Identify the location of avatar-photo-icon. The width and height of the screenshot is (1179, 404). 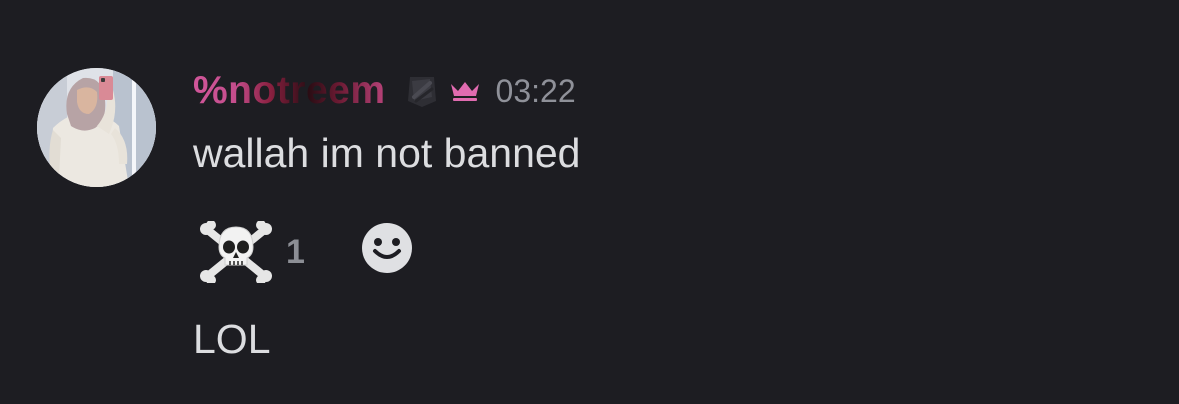
(96, 127).